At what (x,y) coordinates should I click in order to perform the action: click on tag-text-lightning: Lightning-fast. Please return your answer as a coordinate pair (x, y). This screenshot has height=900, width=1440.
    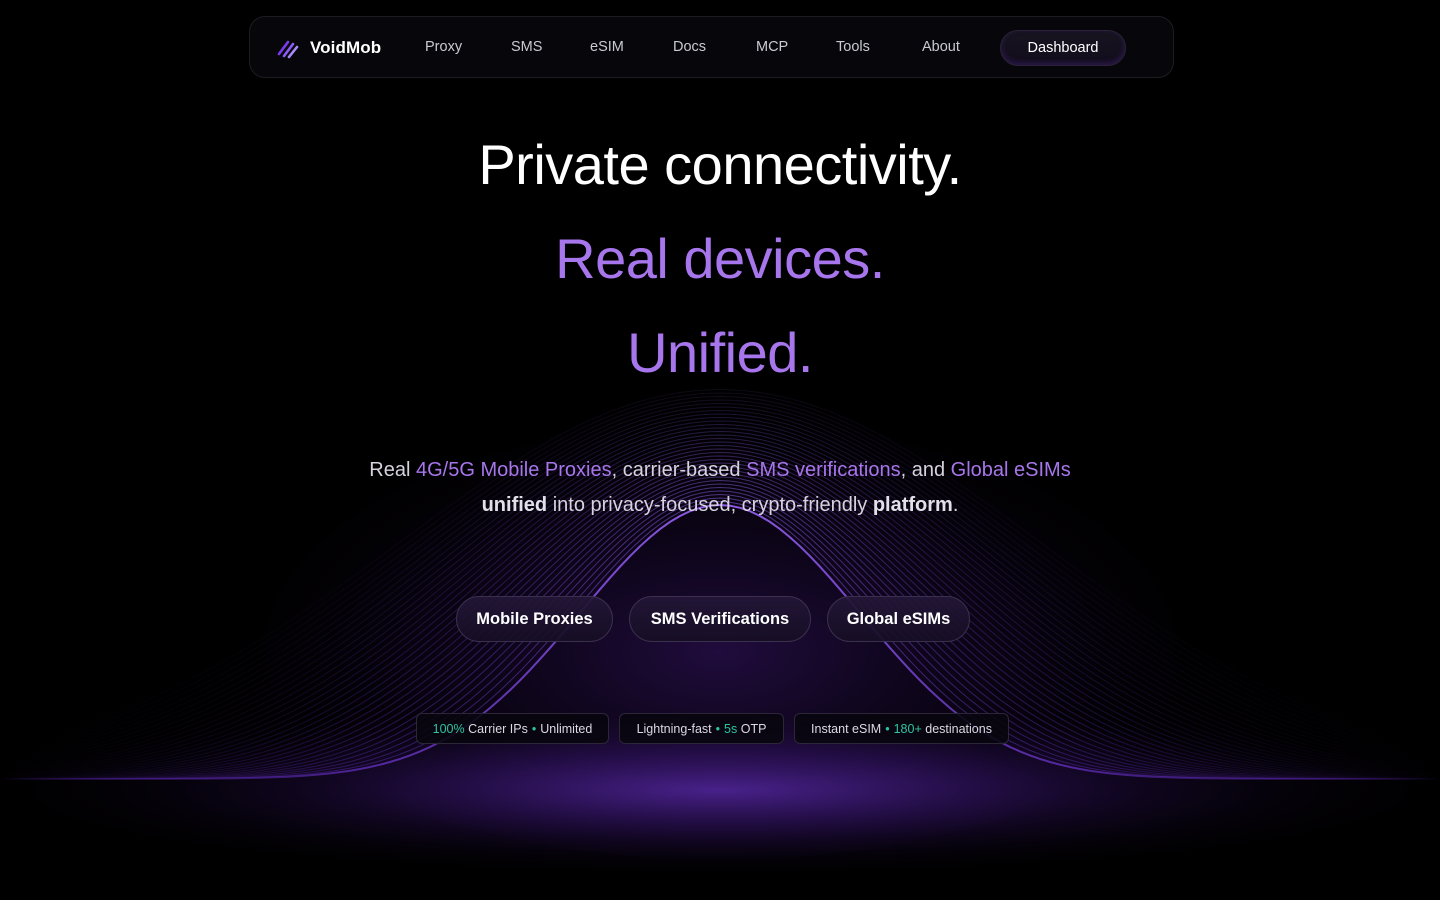
    Looking at the image, I should click on (674, 728).